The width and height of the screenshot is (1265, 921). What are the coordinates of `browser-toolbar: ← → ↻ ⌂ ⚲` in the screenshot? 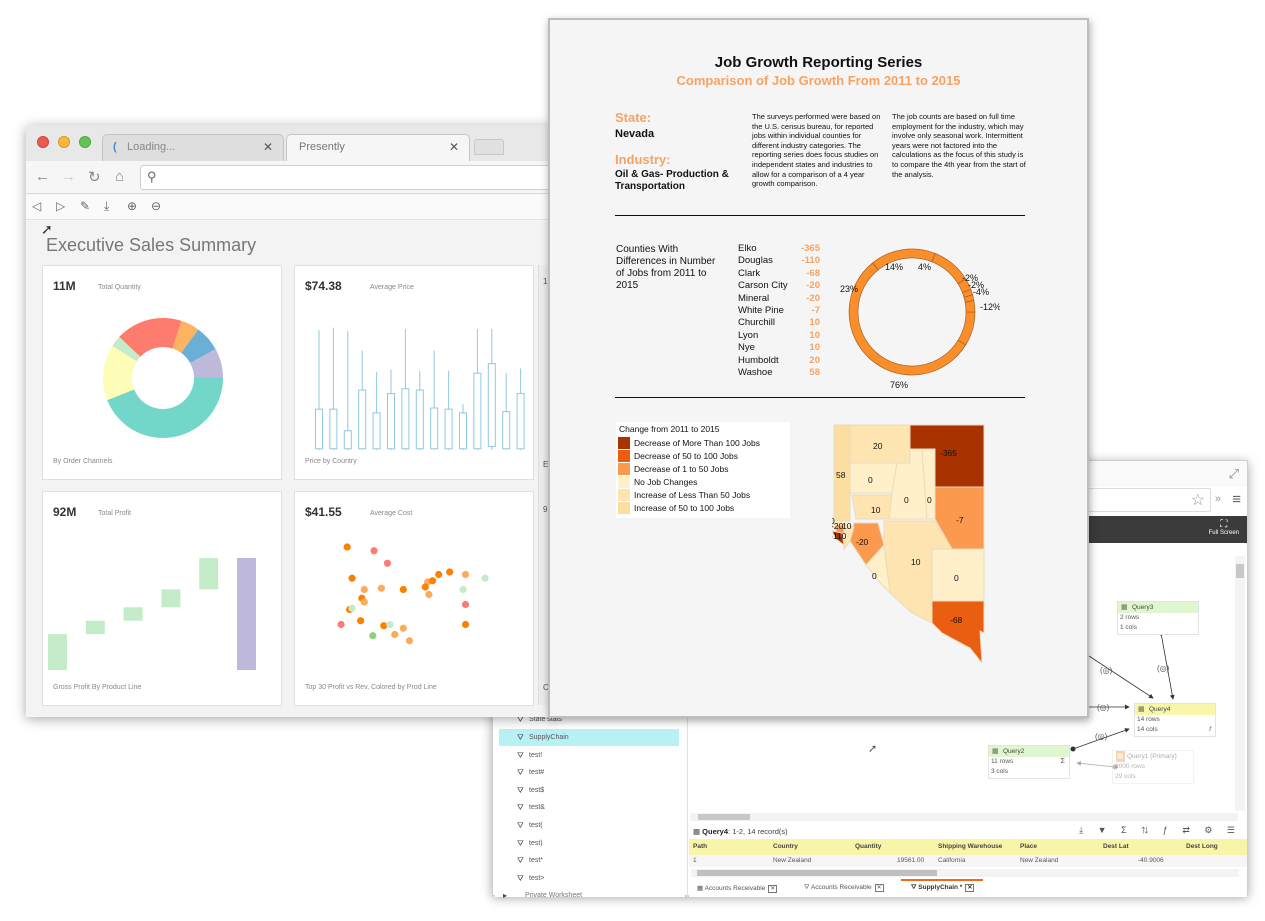 It's located at (290, 177).